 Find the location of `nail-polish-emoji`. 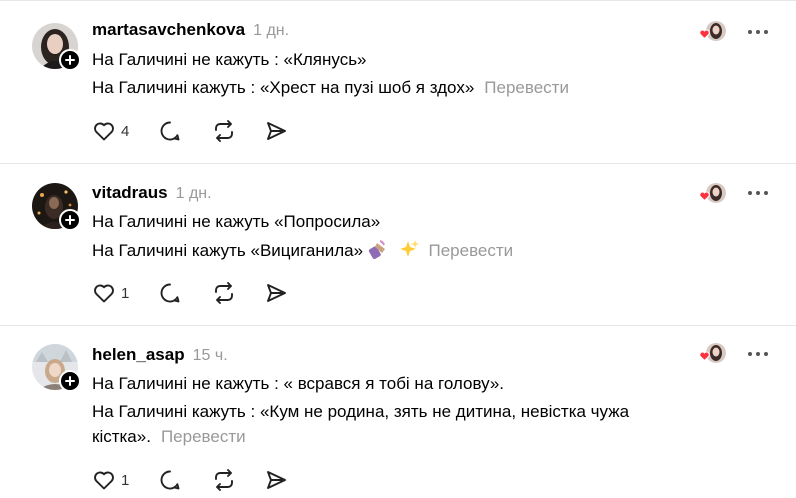

nail-polish-emoji is located at coordinates (376, 249).